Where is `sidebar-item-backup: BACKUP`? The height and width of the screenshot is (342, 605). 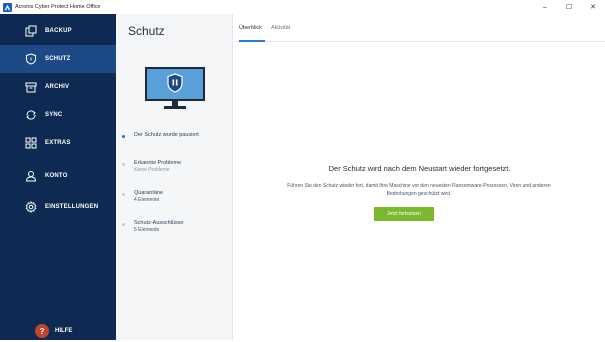
sidebar-item-backup: BACKUP is located at coordinates (58, 31).